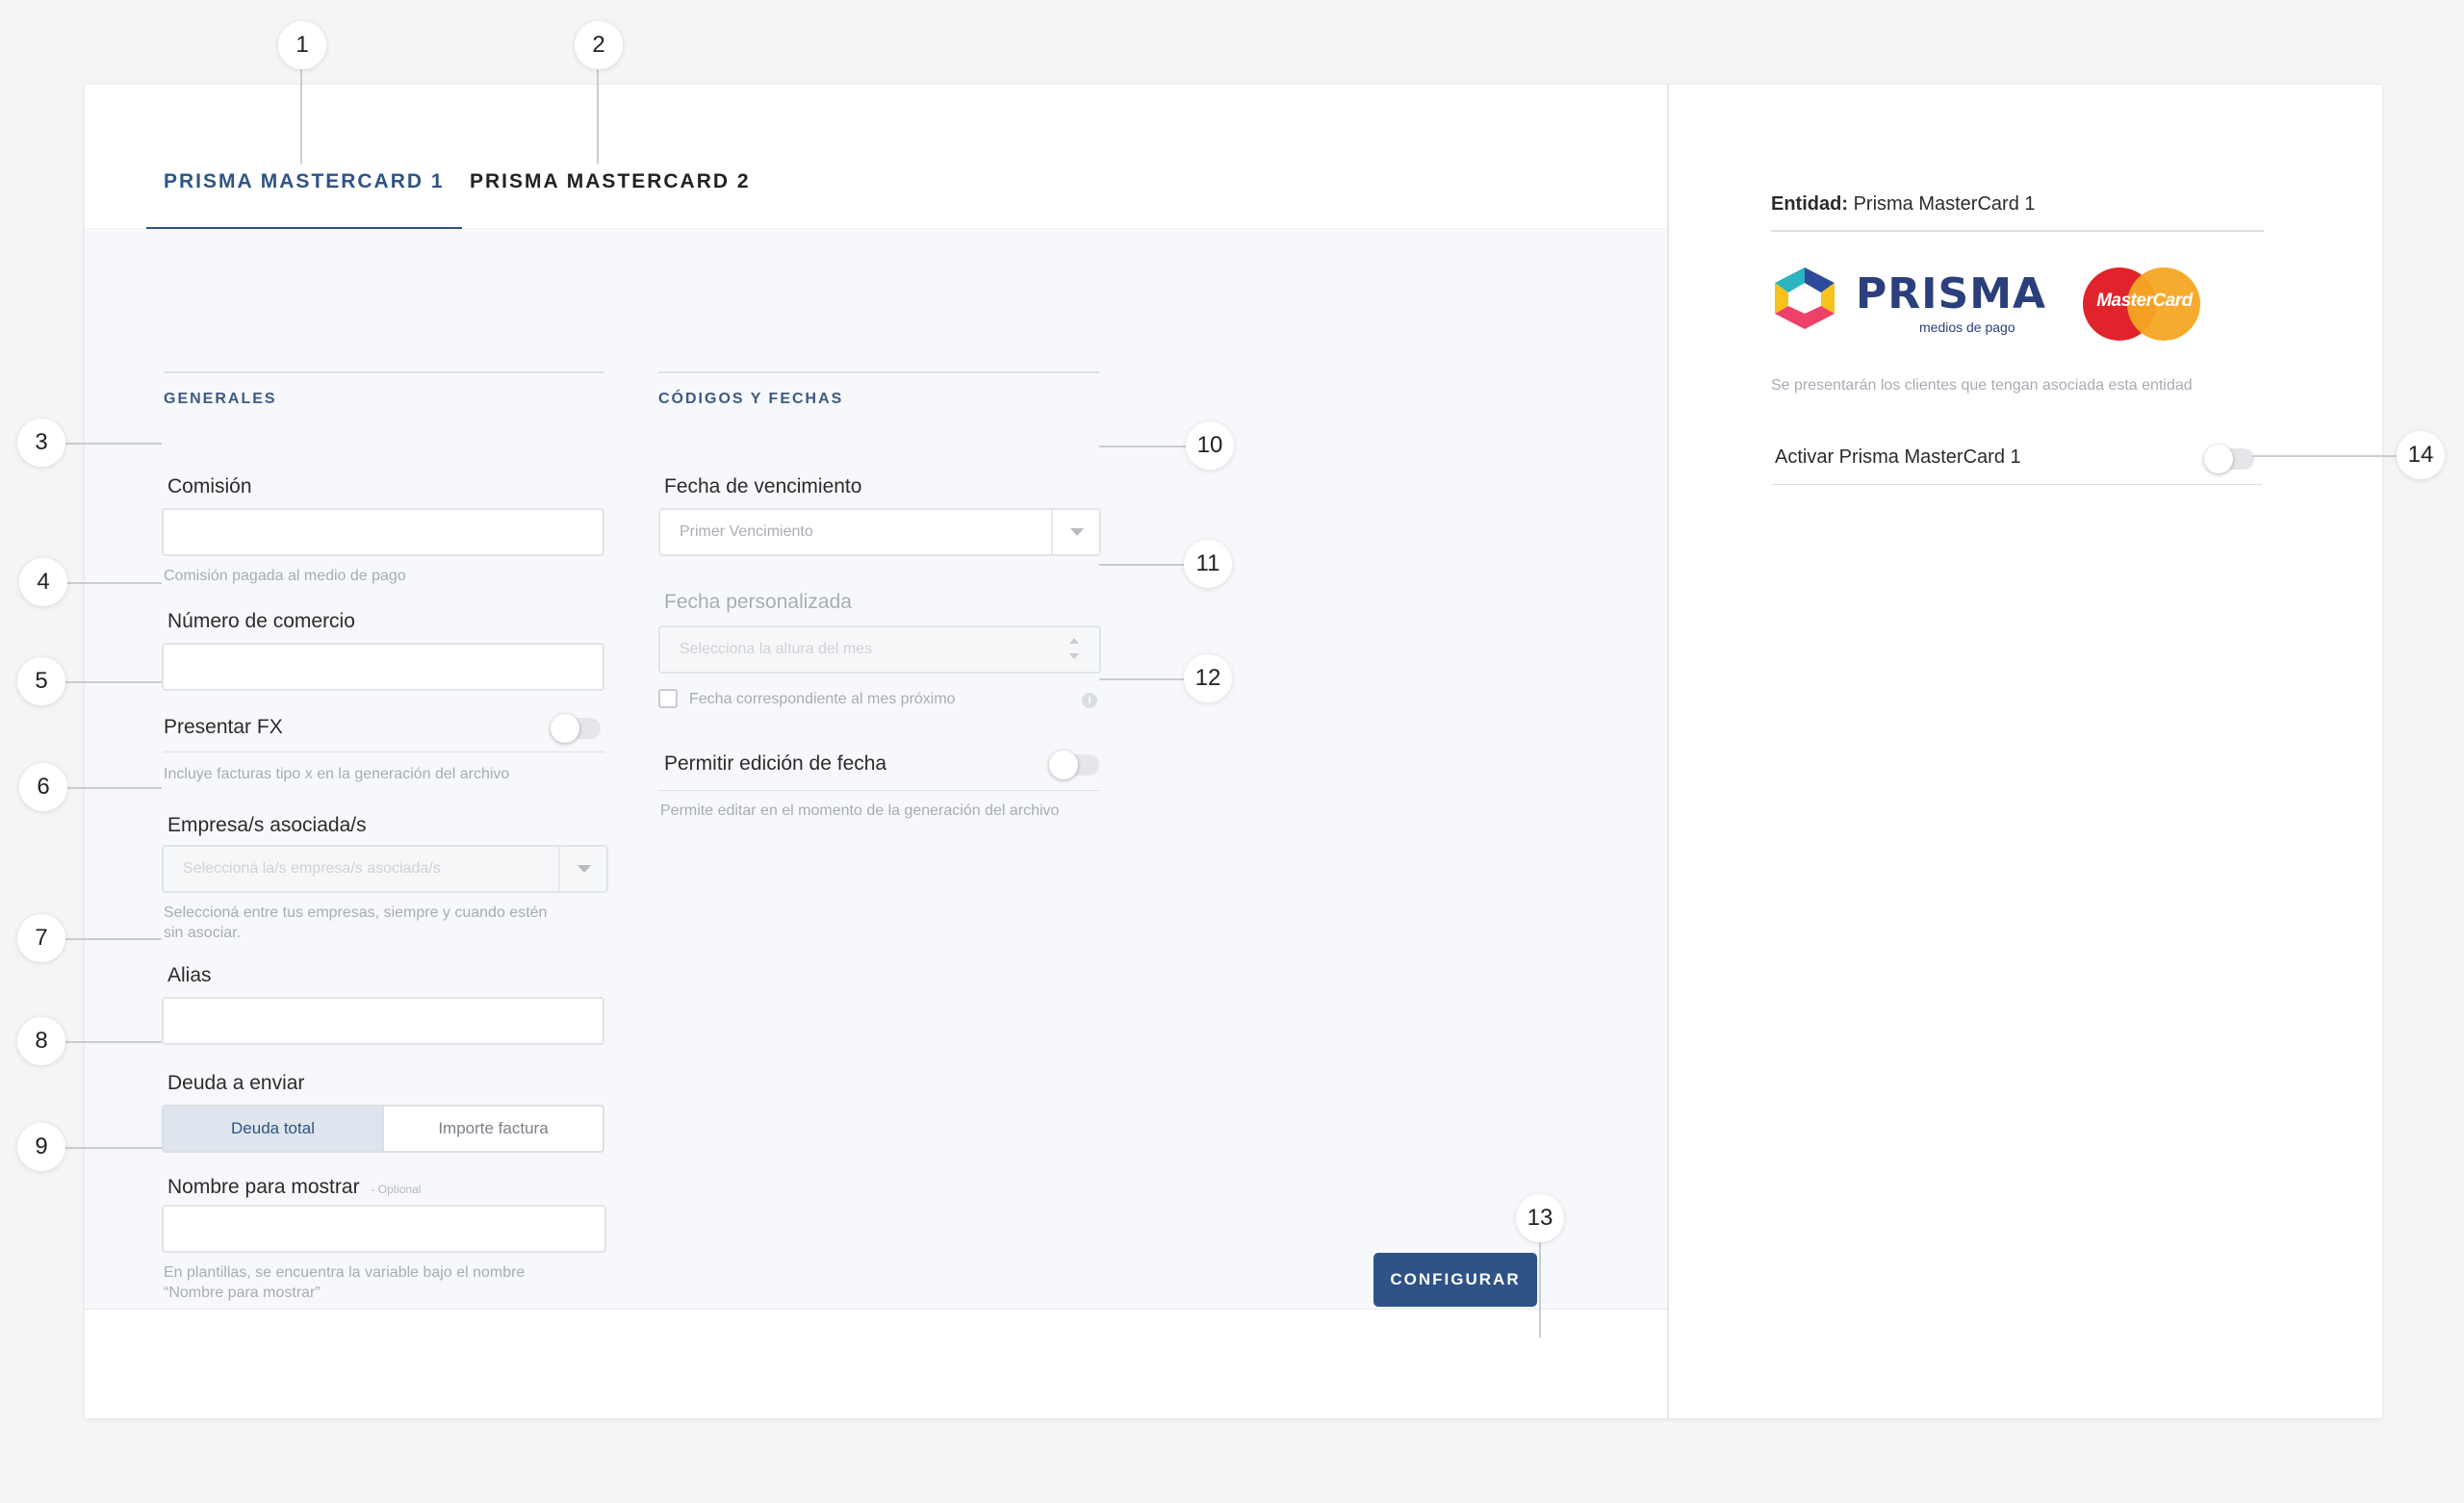 The image size is (2464, 1503). What do you see at coordinates (493, 1129) in the screenshot?
I see `importe-factura-option: Importe factura` at bounding box center [493, 1129].